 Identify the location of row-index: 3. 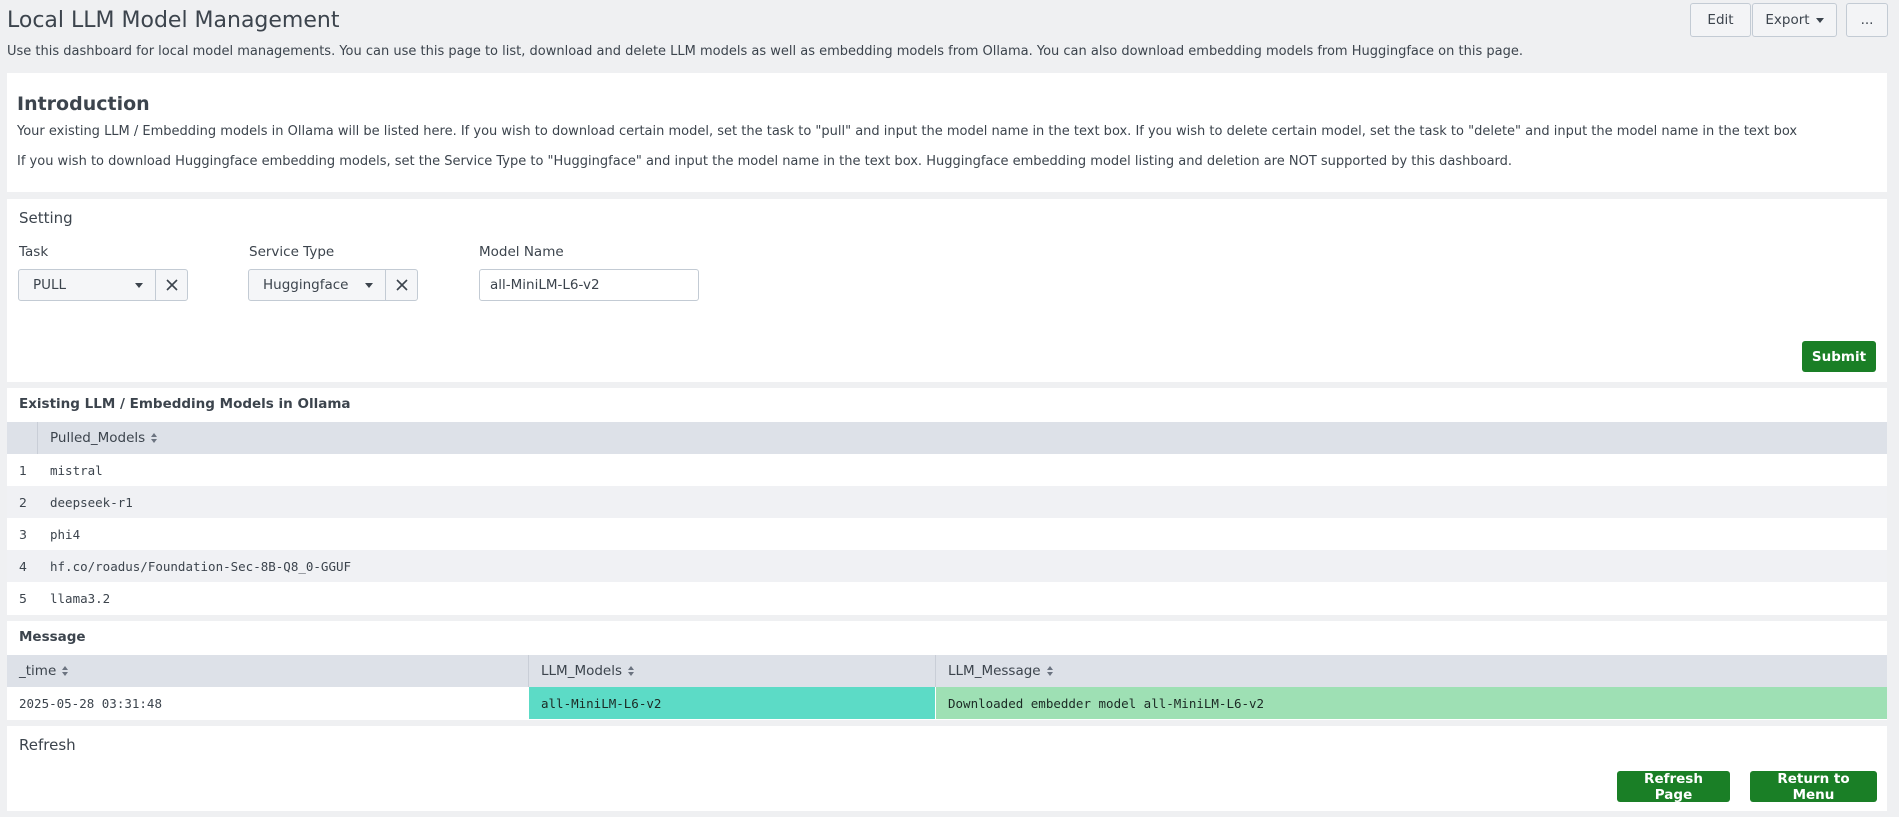
(23, 534).